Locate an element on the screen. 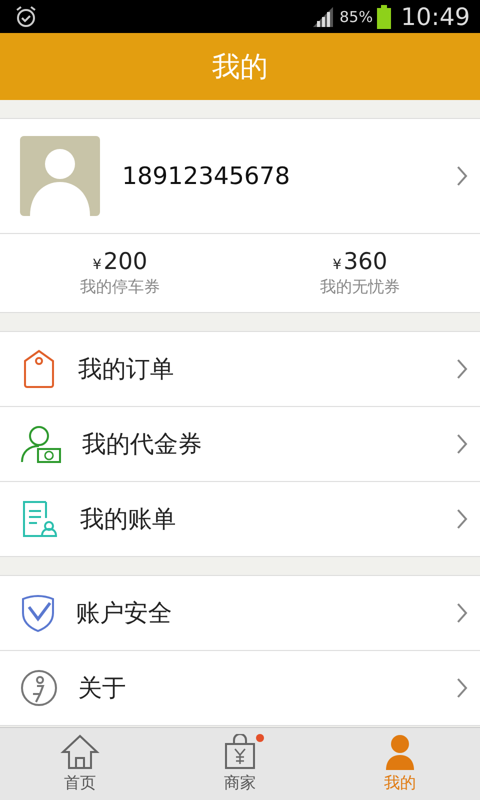  menu-label: 账户安全 is located at coordinates (124, 613).